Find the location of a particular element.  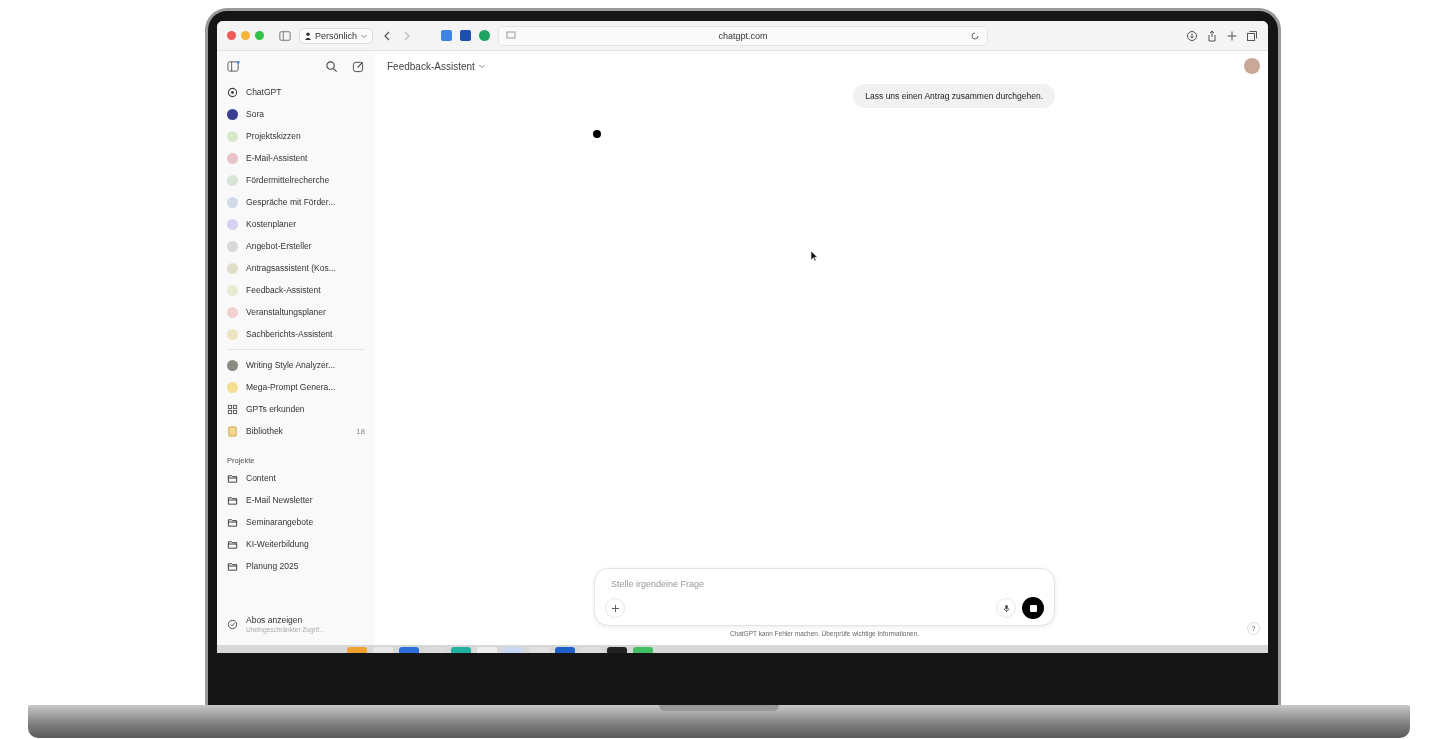

loading-dot-icon is located at coordinates (597, 134).